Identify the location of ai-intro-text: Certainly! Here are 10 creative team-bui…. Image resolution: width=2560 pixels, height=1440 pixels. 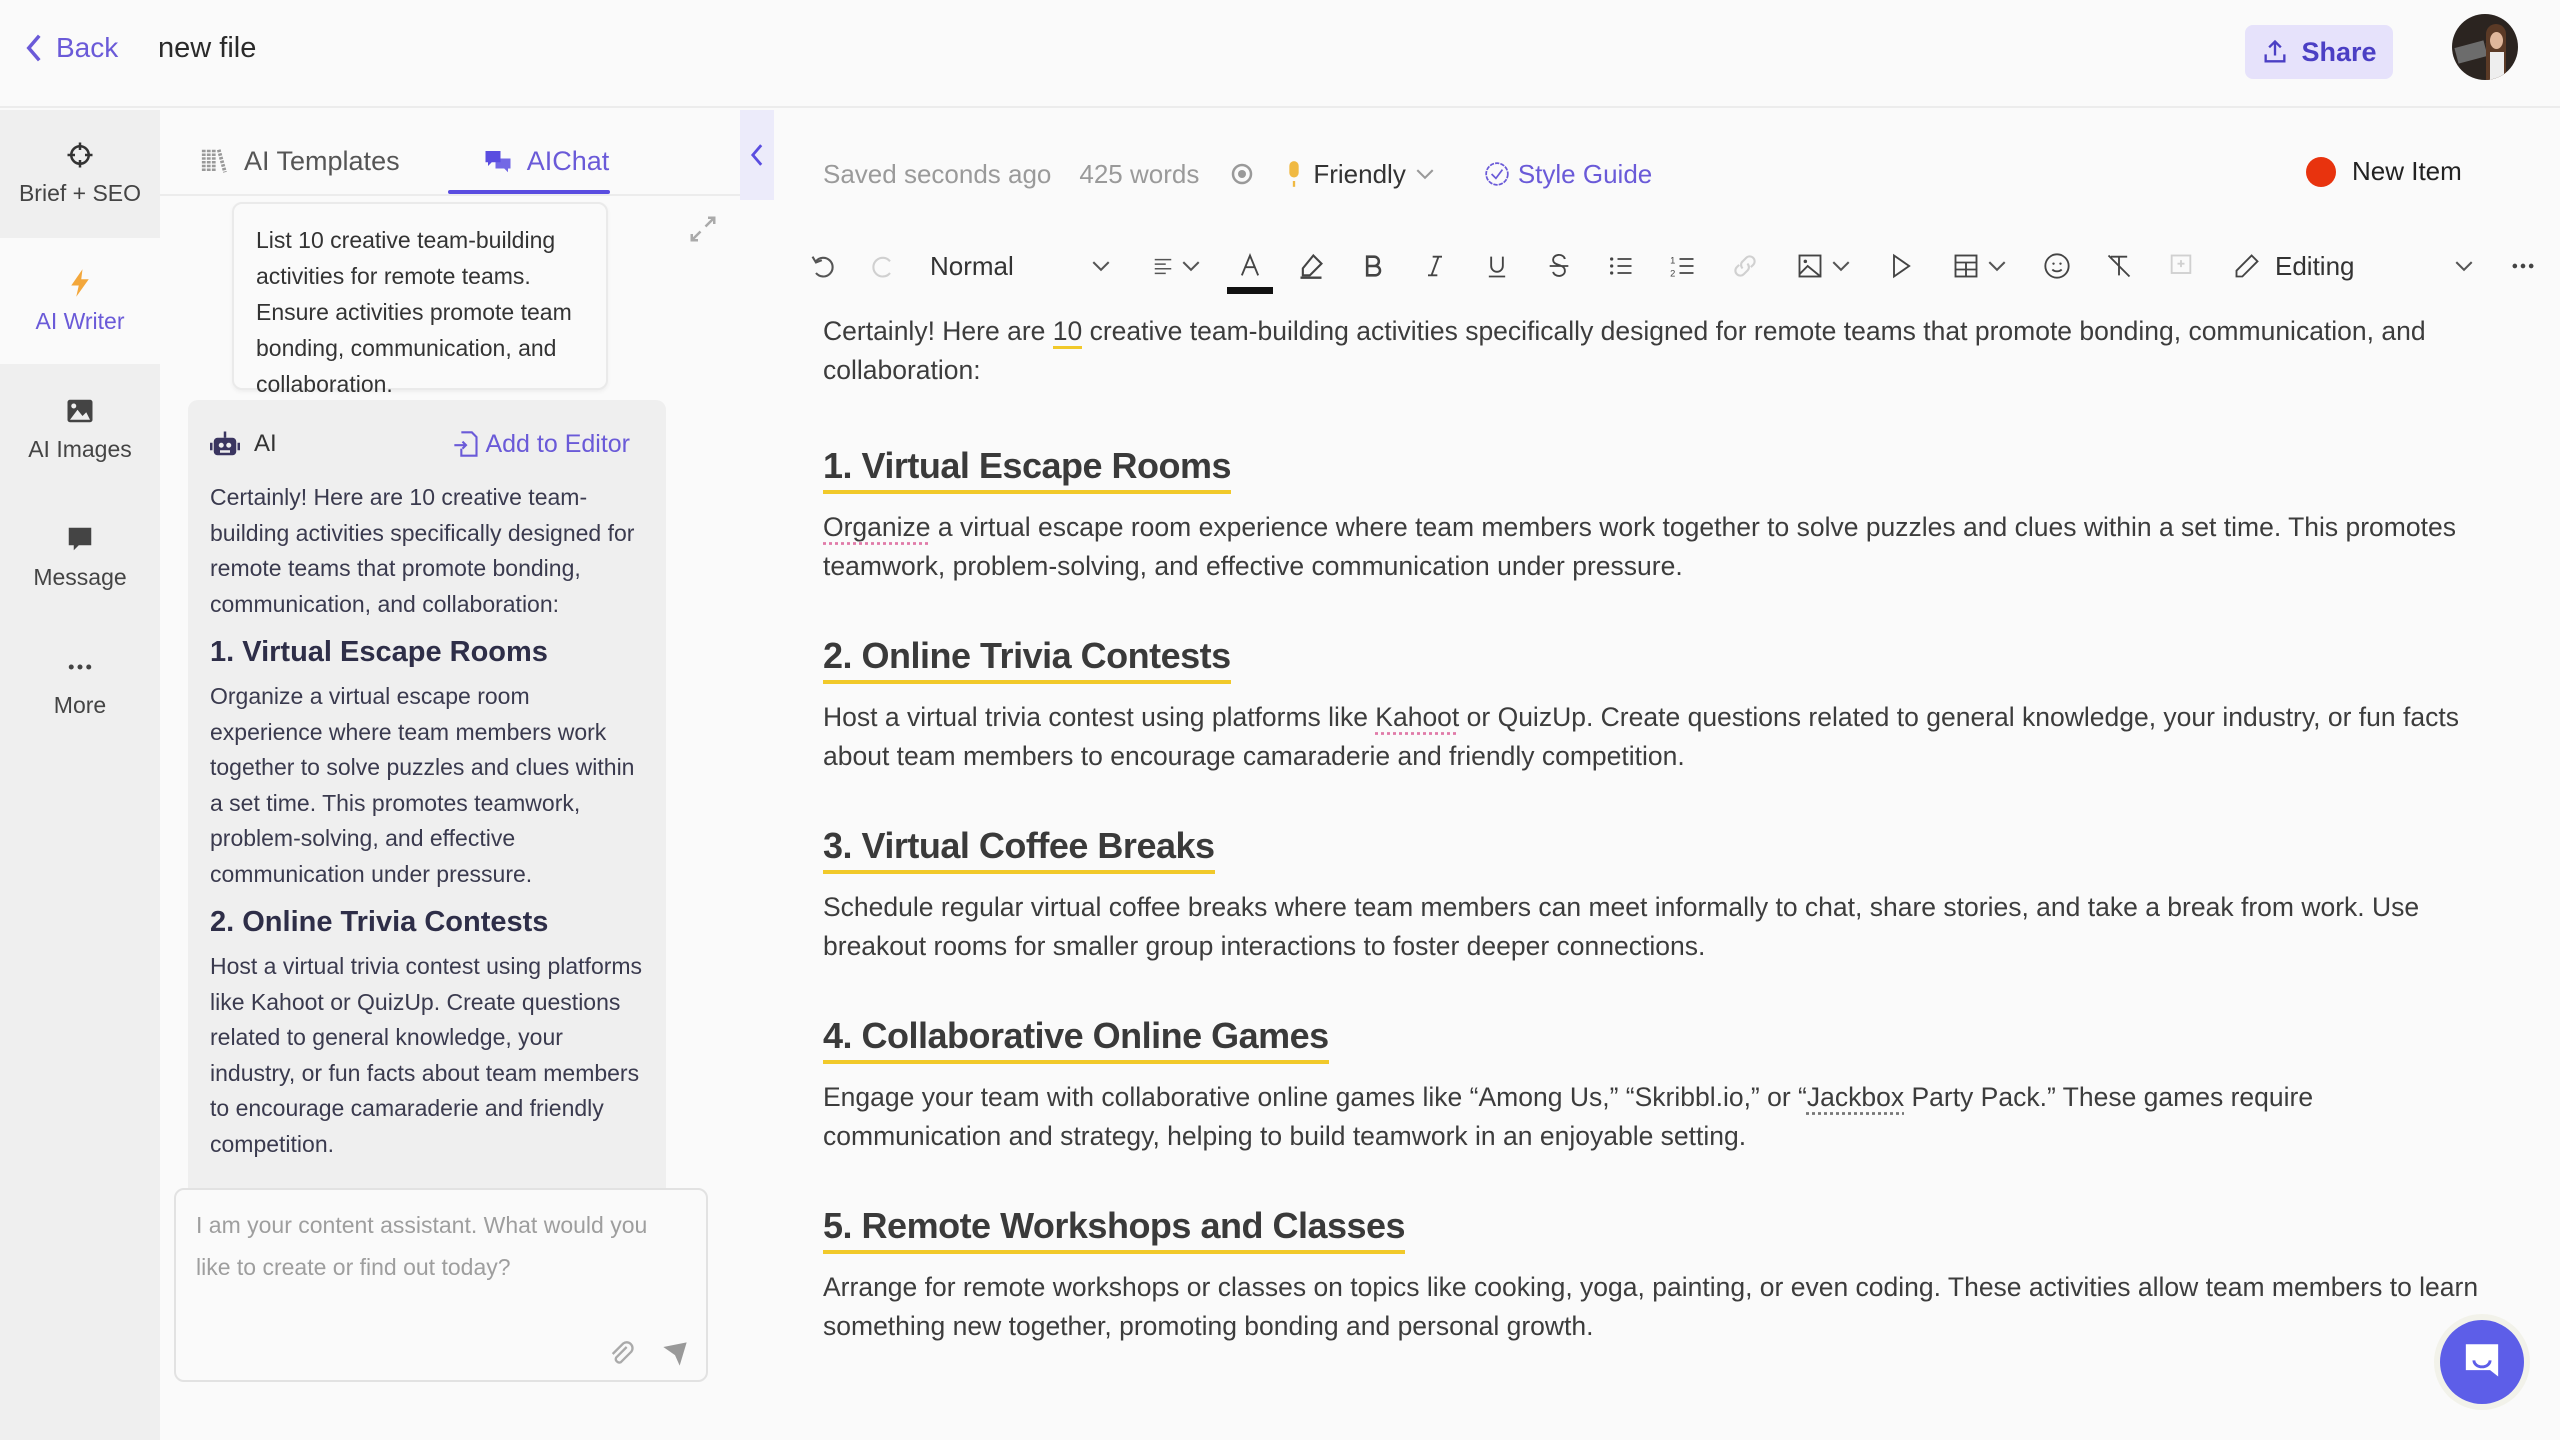
(422, 550).